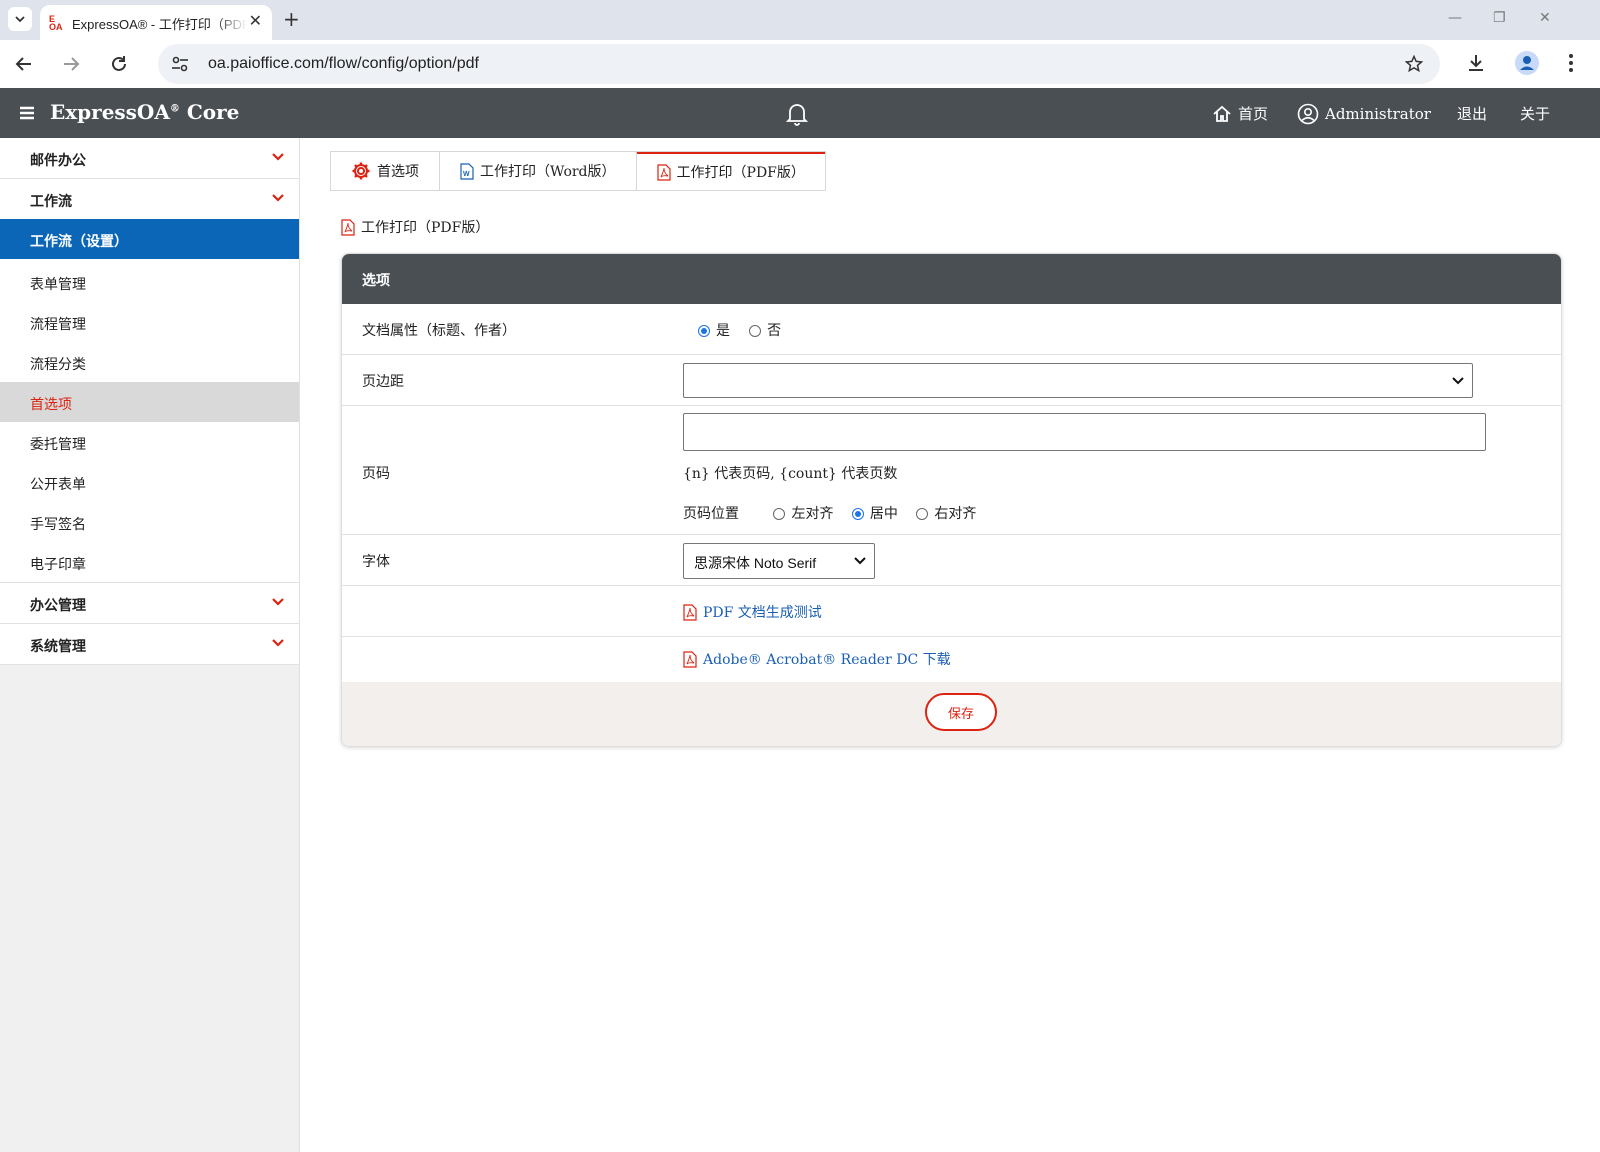  Describe the element at coordinates (836, 513) in the screenshot. I see `pagepos-group: 页码位置 左对齐 居中 右对齐` at that location.